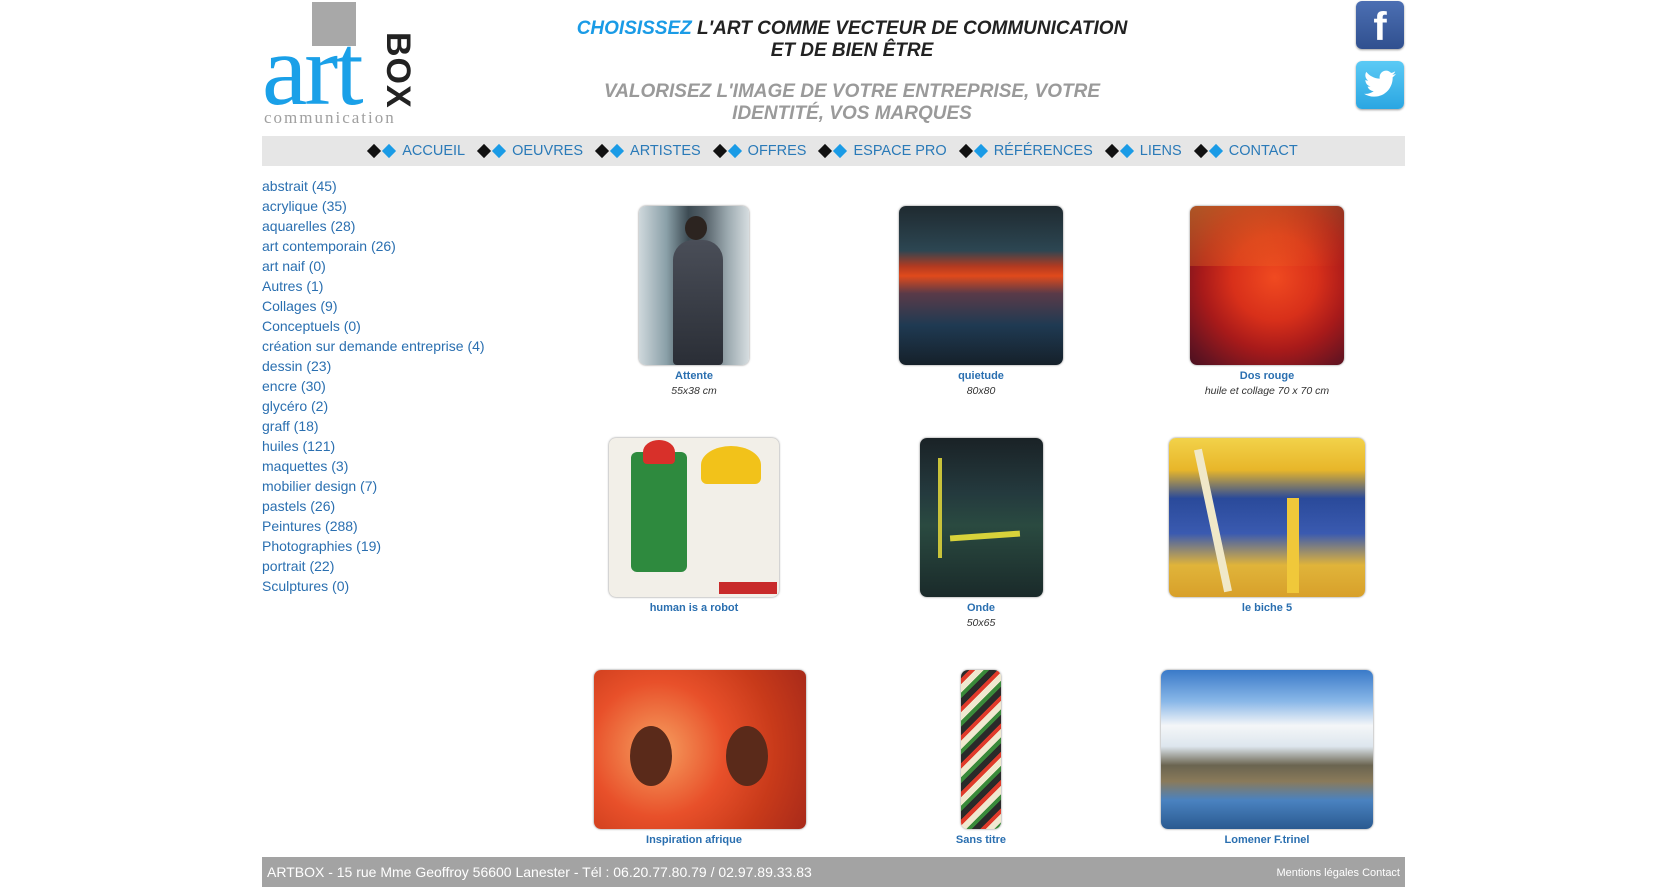  What do you see at coordinates (659, 512) in the screenshot?
I see `artwork-robot-green` at bounding box center [659, 512].